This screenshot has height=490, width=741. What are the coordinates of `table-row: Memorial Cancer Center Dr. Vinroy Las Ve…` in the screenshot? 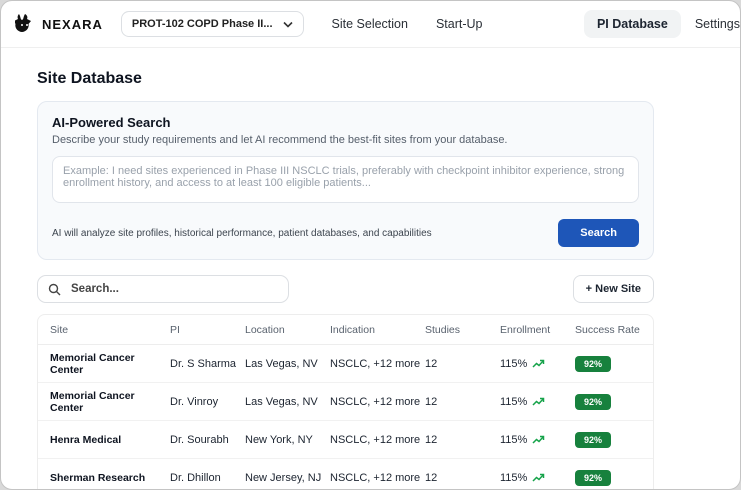 It's located at (345, 402).